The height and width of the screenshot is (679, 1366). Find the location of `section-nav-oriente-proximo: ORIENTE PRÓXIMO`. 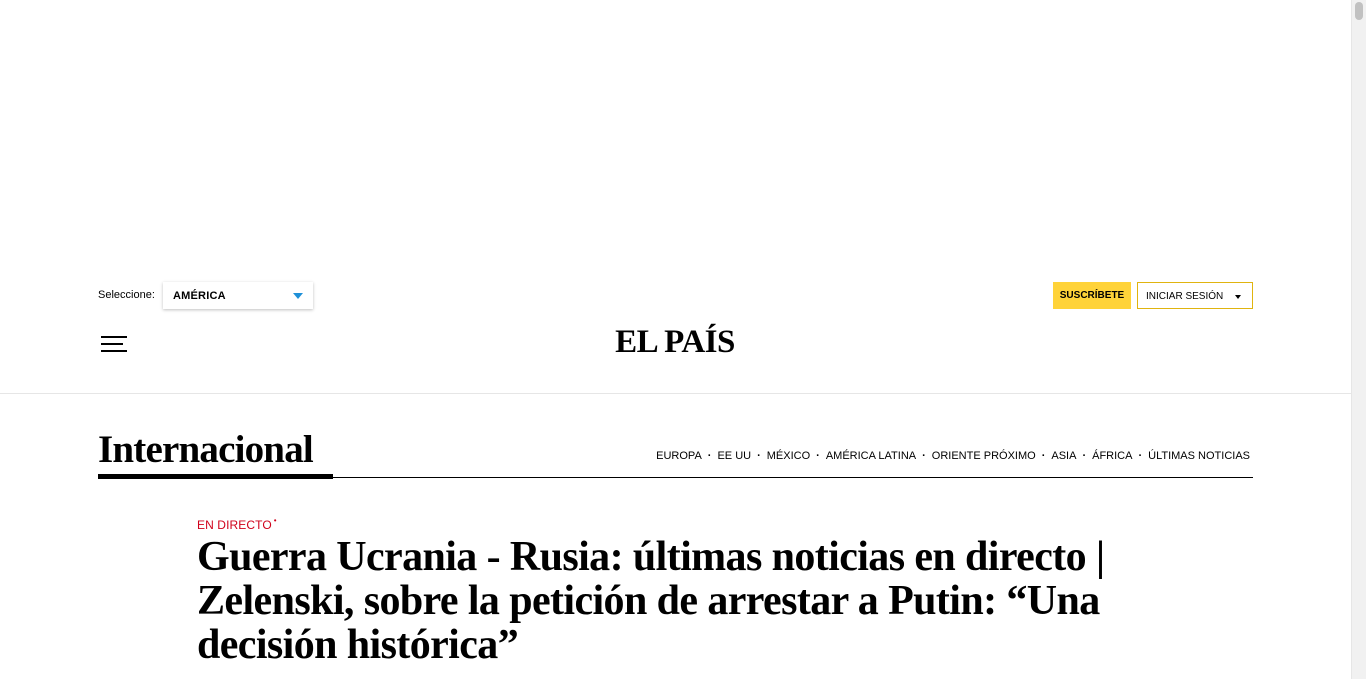

section-nav-oriente-proximo: ORIENTE PRÓXIMO is located at coordinates (984, 456).